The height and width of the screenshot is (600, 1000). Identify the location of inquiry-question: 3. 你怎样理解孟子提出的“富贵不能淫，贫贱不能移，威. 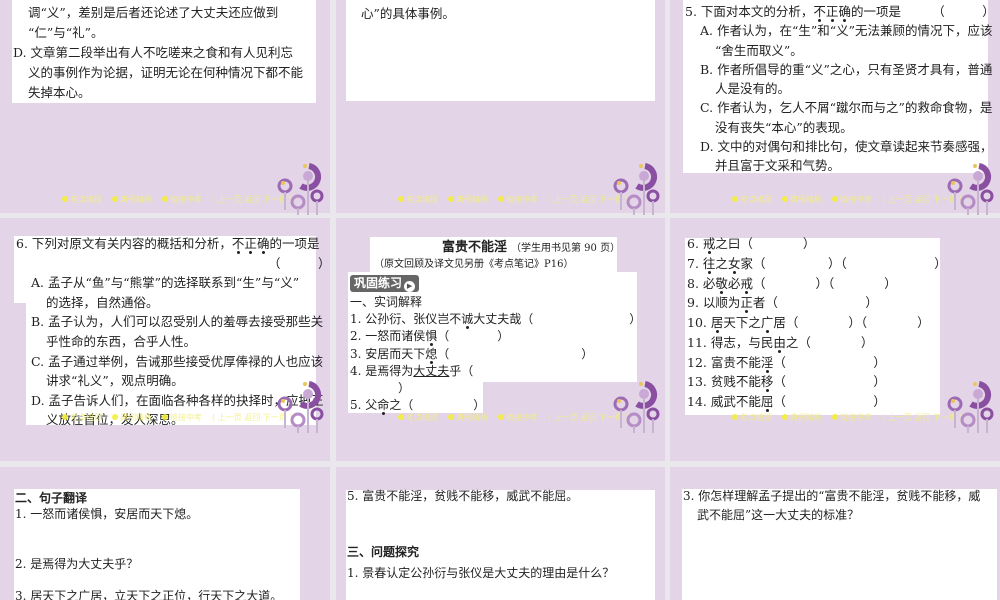
(832, 496).